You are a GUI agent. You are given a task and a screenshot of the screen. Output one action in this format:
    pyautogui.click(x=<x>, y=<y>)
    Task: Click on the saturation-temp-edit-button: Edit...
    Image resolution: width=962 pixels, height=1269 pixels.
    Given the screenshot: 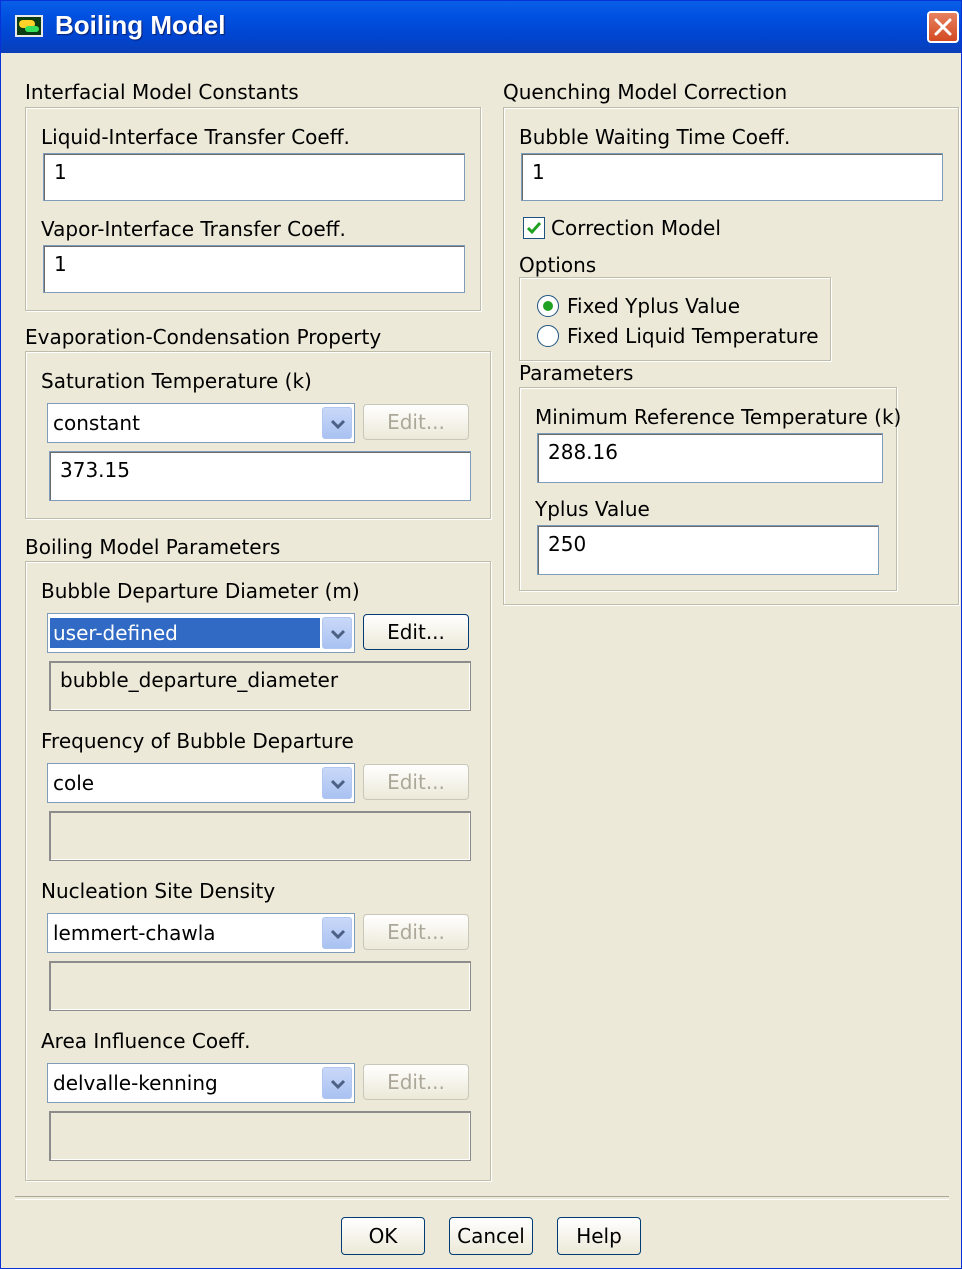 What is the action you would take?
    pyautogui.click(x=416, y=422)
    